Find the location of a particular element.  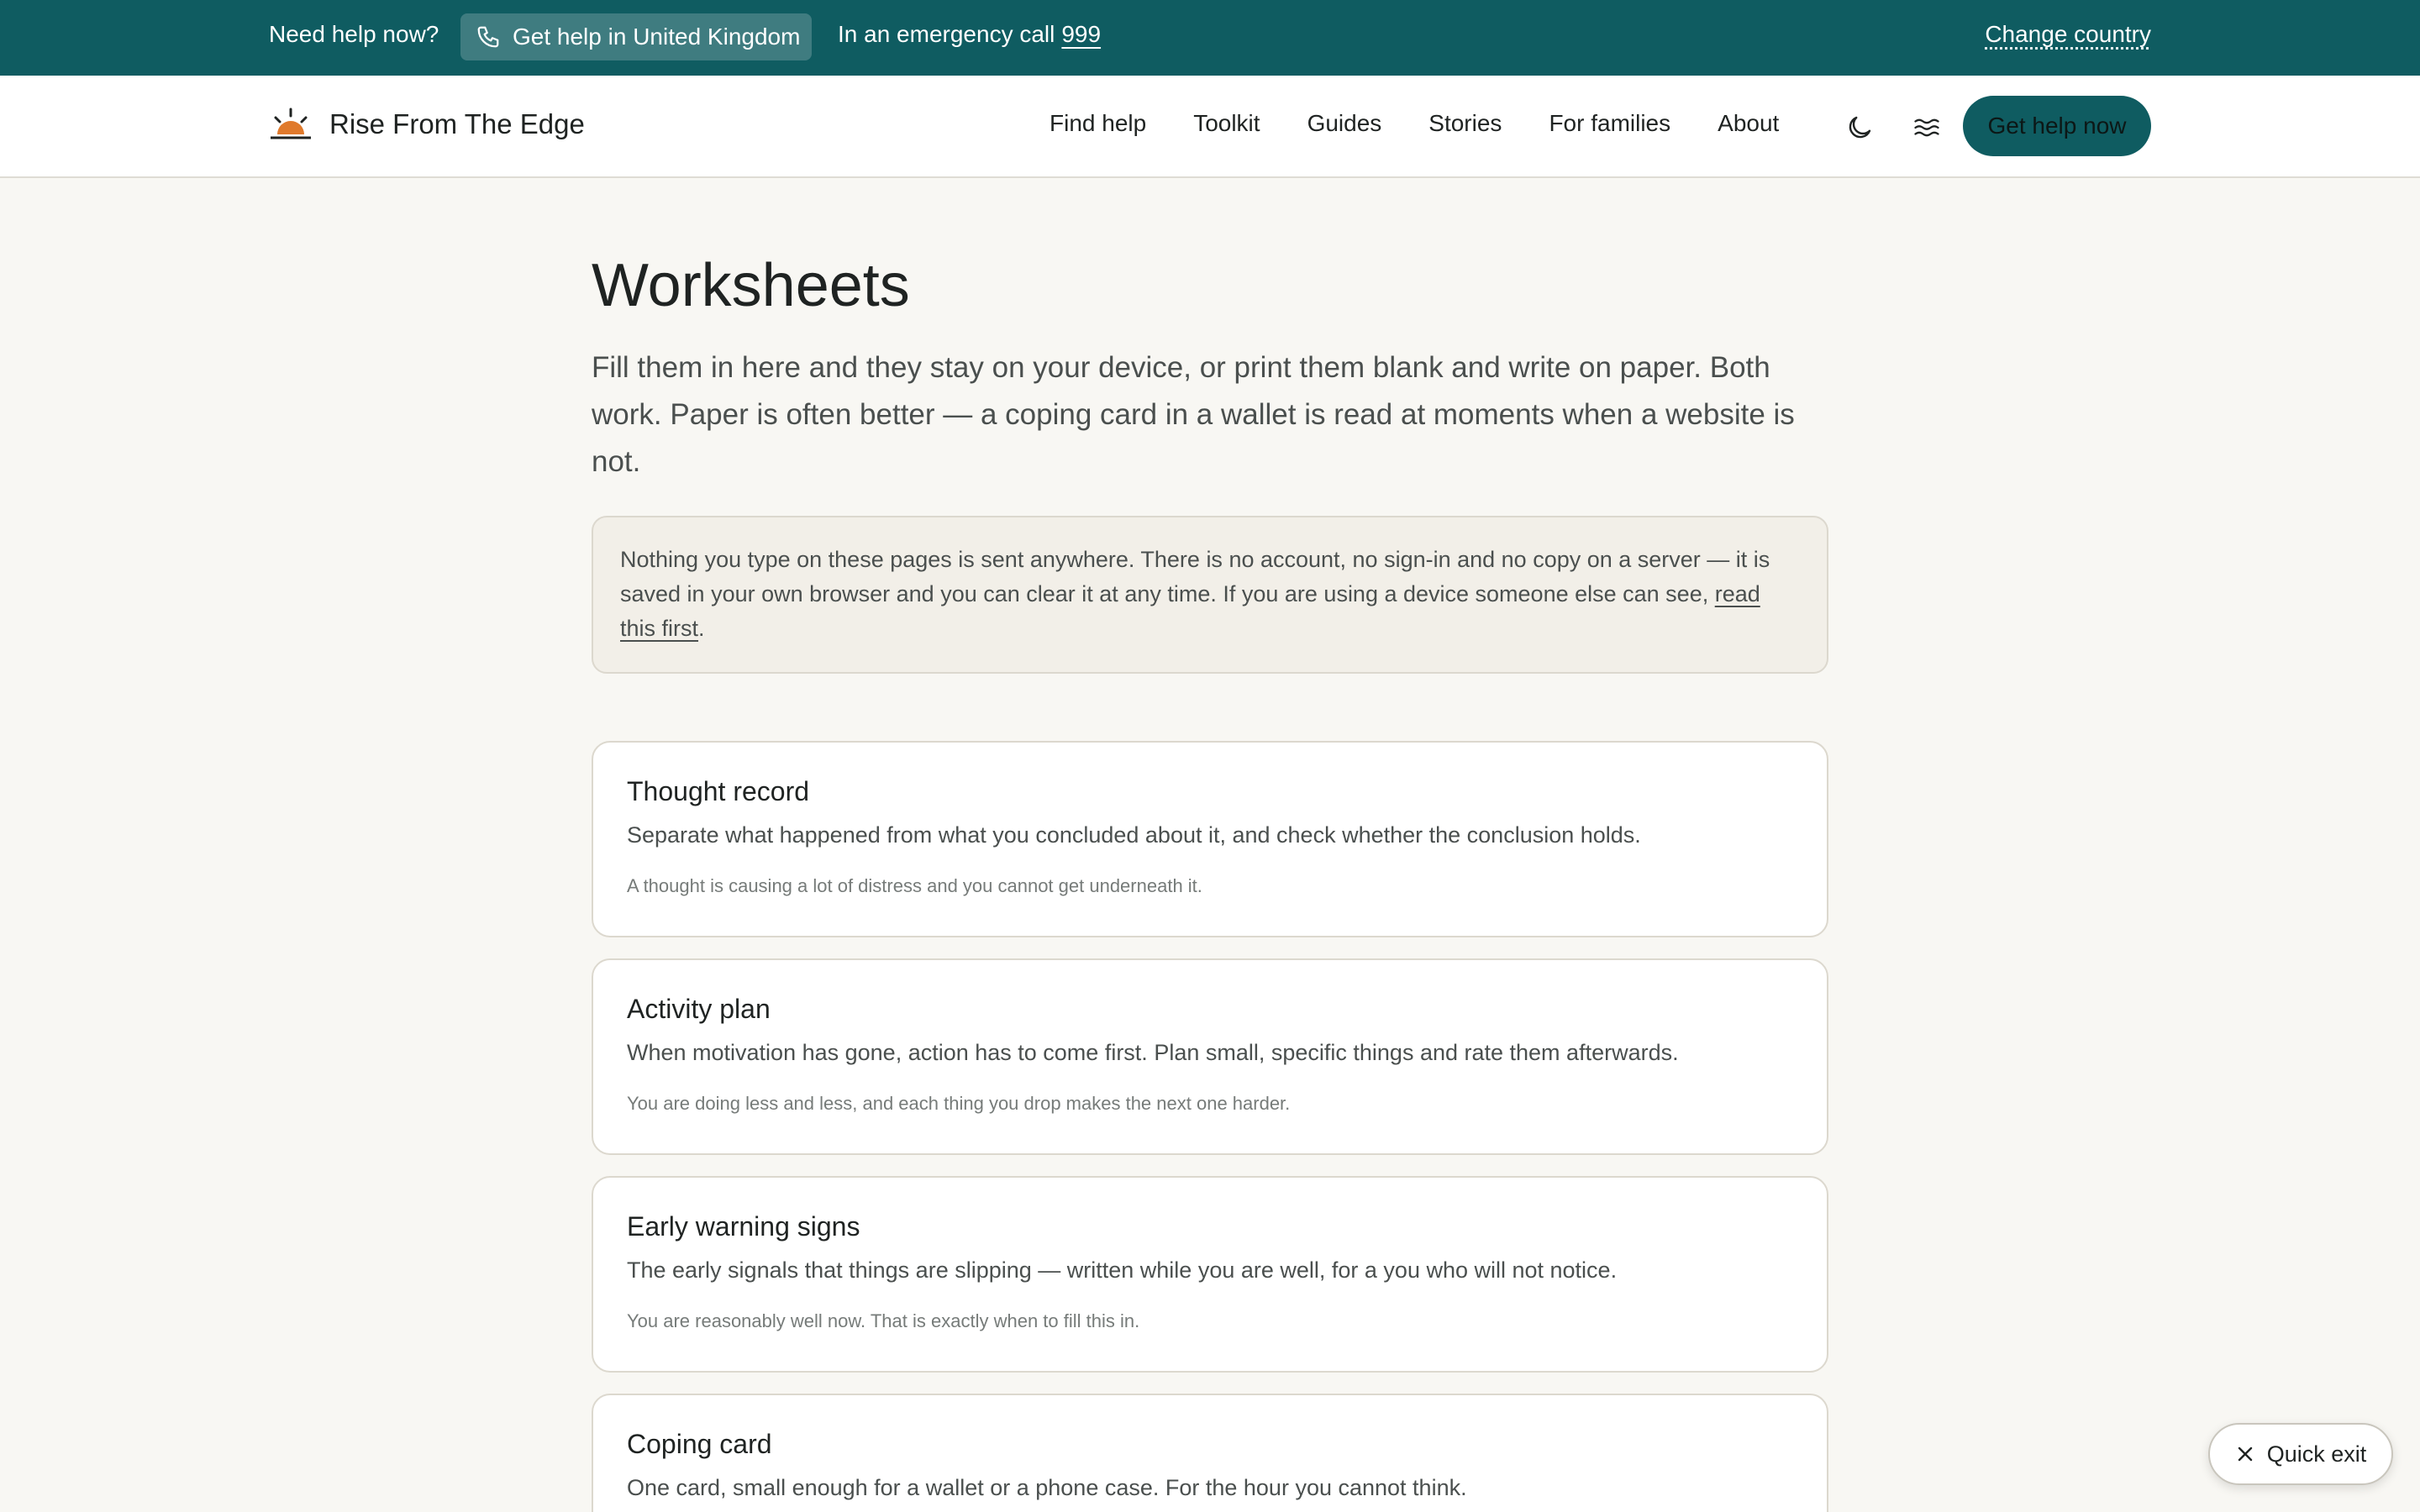

page-title: Worksheets is located at coordinates (751, 285).